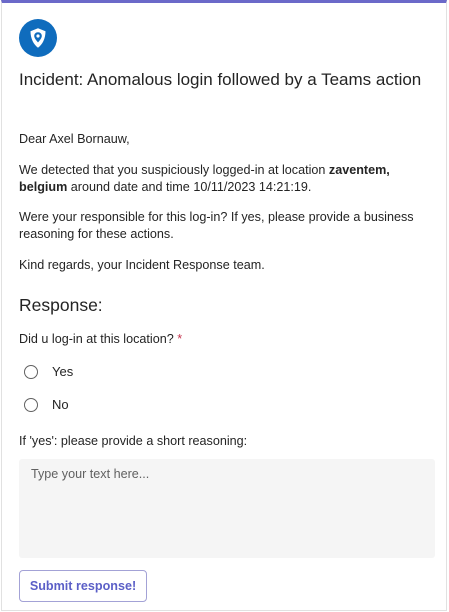 The height and width of the screenshot is (612, 449). What do you see at coordinates (180, 339) in the screenshot?
I see `required-marker: *` at bounding box center [180, 339].